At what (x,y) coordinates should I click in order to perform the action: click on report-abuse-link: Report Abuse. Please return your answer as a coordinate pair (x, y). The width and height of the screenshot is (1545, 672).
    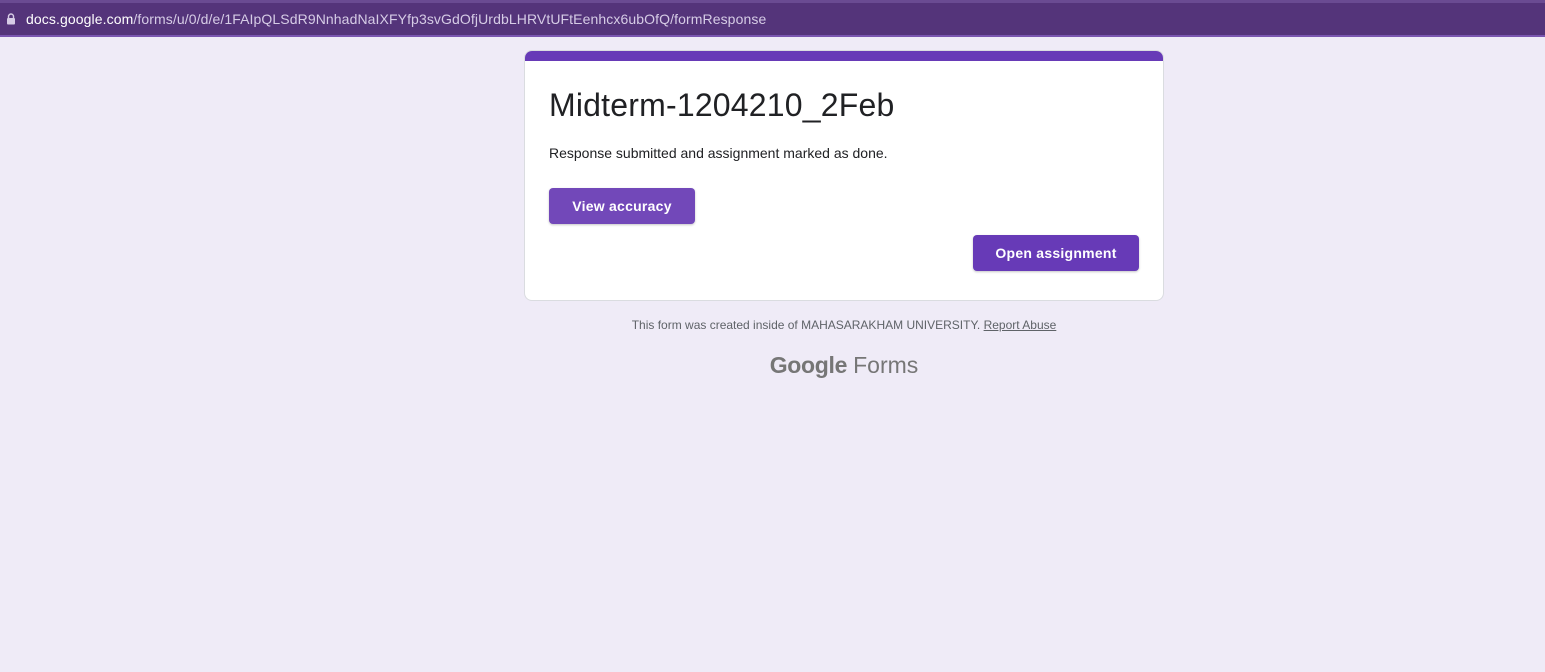
    Looking at the image, I should click on (1020, 325).